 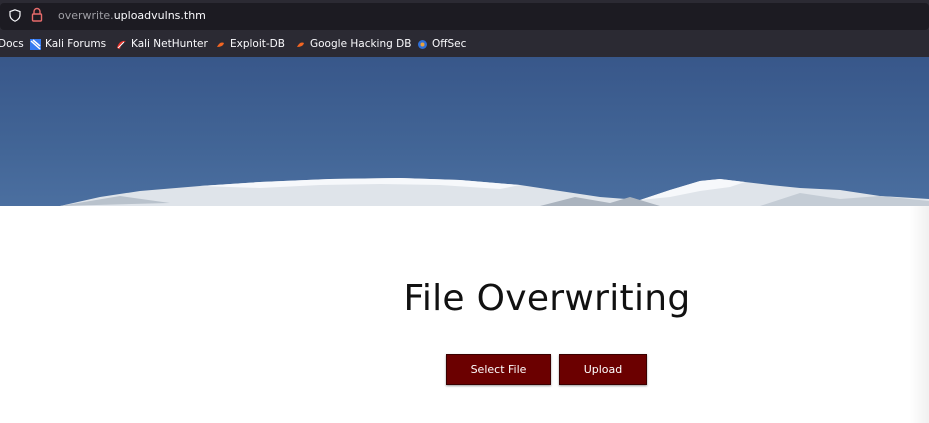 I want to click on bookmark-google-hacking-db: Google Hacking DB, so click(x=353, y=44).